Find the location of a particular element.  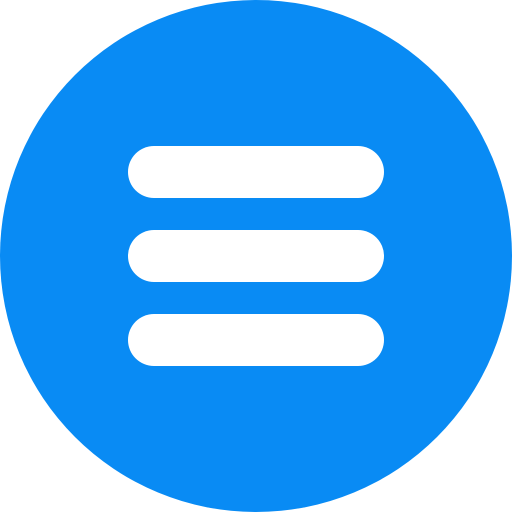

menu-bar-middle is located at coordinates (256, 256).